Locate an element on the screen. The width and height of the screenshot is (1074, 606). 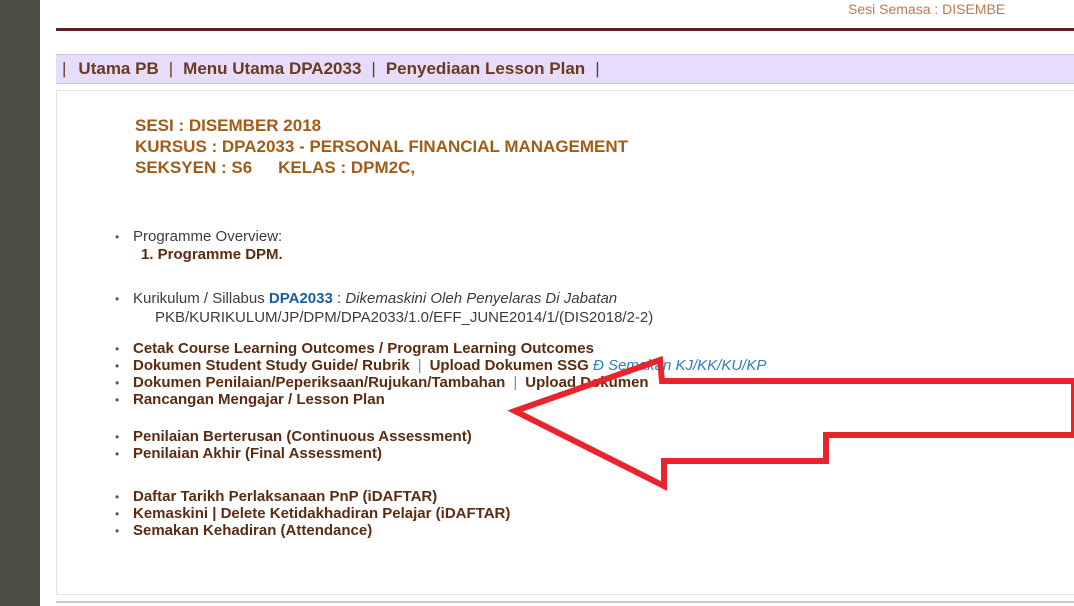
current-session-label: Sesi Semasa : DISEMBE is located at coordinates (927, 9).